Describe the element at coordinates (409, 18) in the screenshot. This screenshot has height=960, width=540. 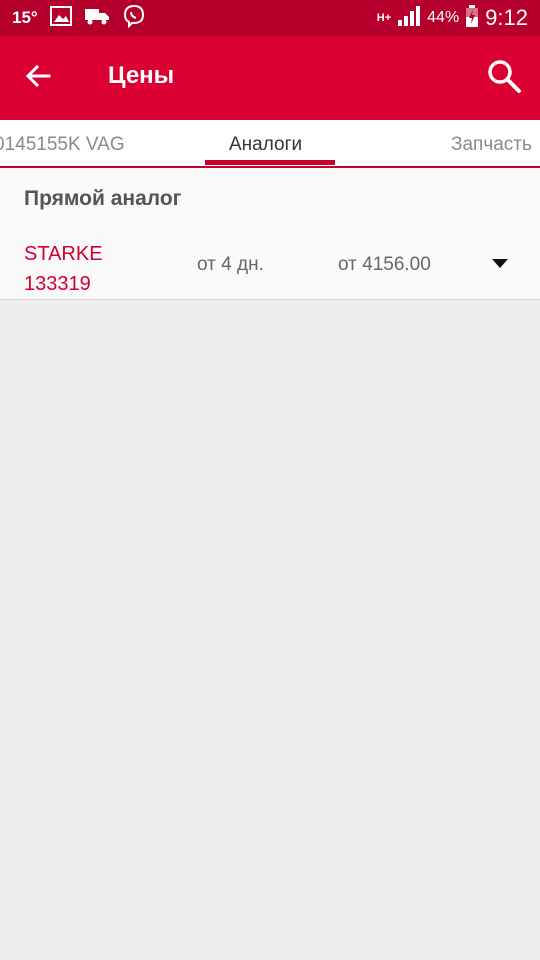
I see `signal-icon` at that location.